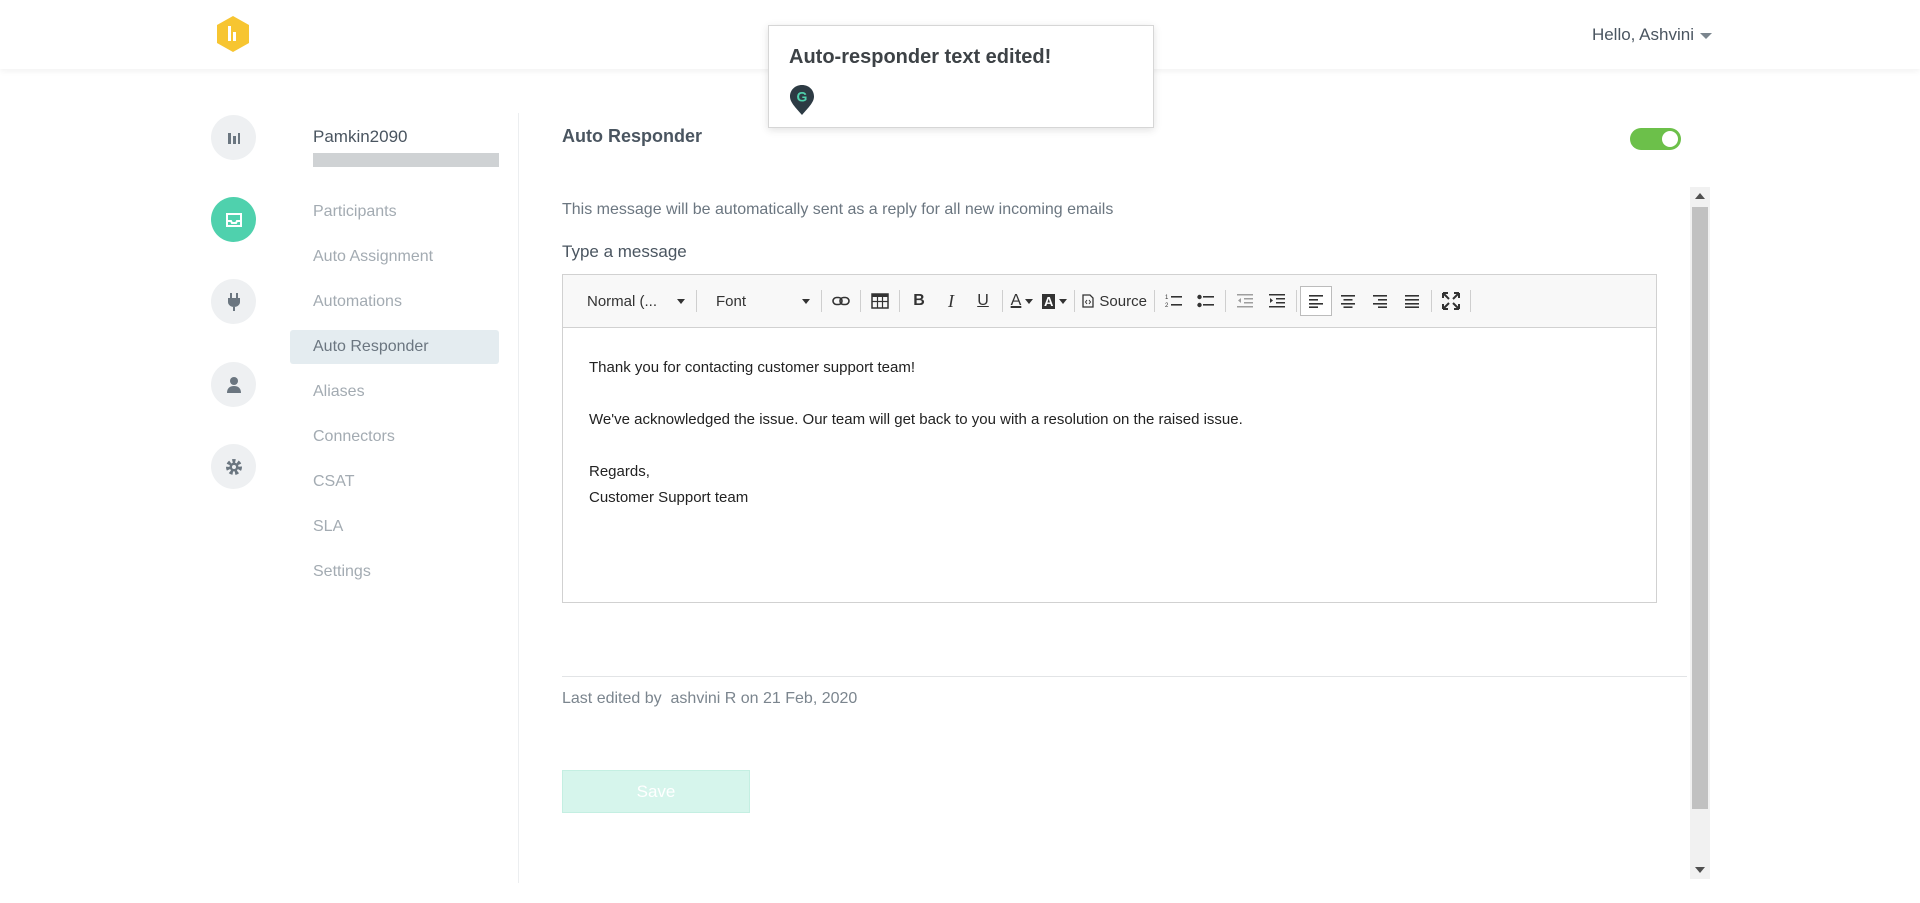 Image resolution: width=1920 pixels, height=903 pixels. I want to click on svg-text: G, so click(802, 97).